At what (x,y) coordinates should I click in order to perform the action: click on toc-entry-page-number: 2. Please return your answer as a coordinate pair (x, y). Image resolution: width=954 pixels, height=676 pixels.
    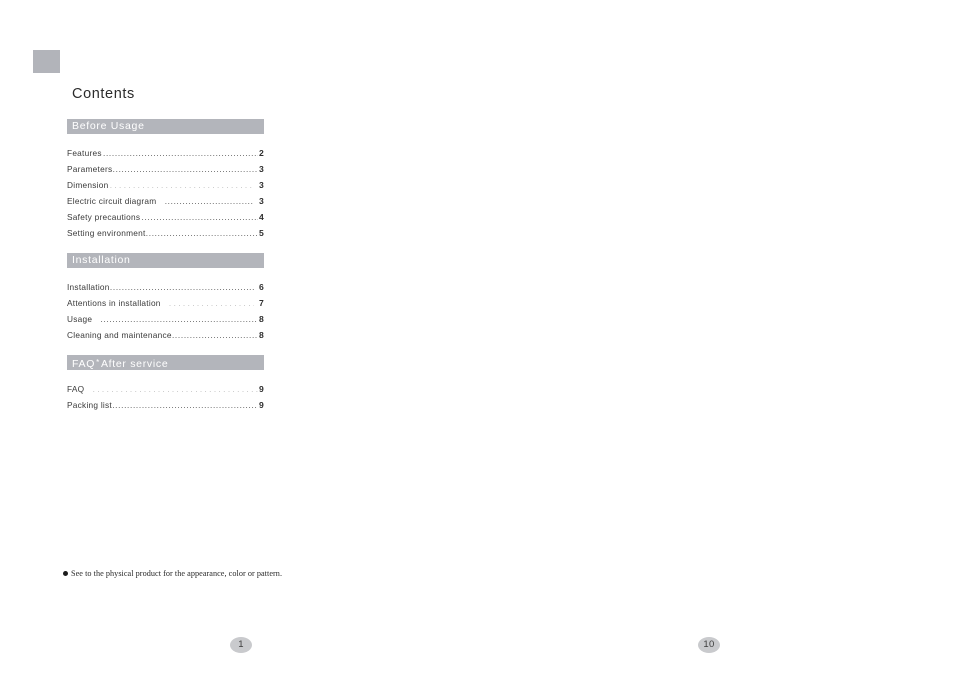
    Looking at the image, I should click on (261, 153).